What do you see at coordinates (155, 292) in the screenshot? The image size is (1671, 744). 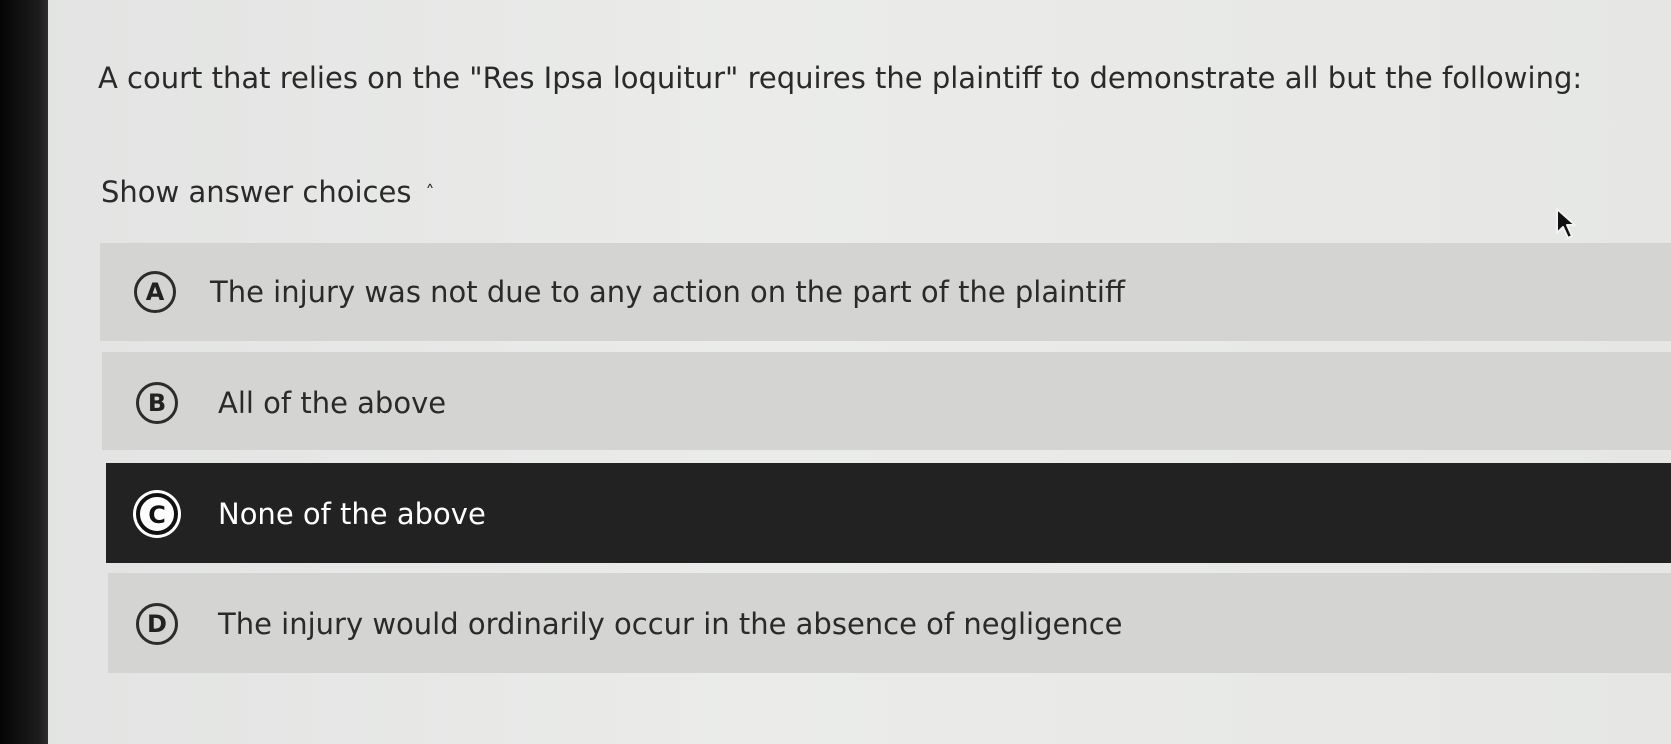 I see `choice-letter-badge: A` at bounding box center [155, 292].